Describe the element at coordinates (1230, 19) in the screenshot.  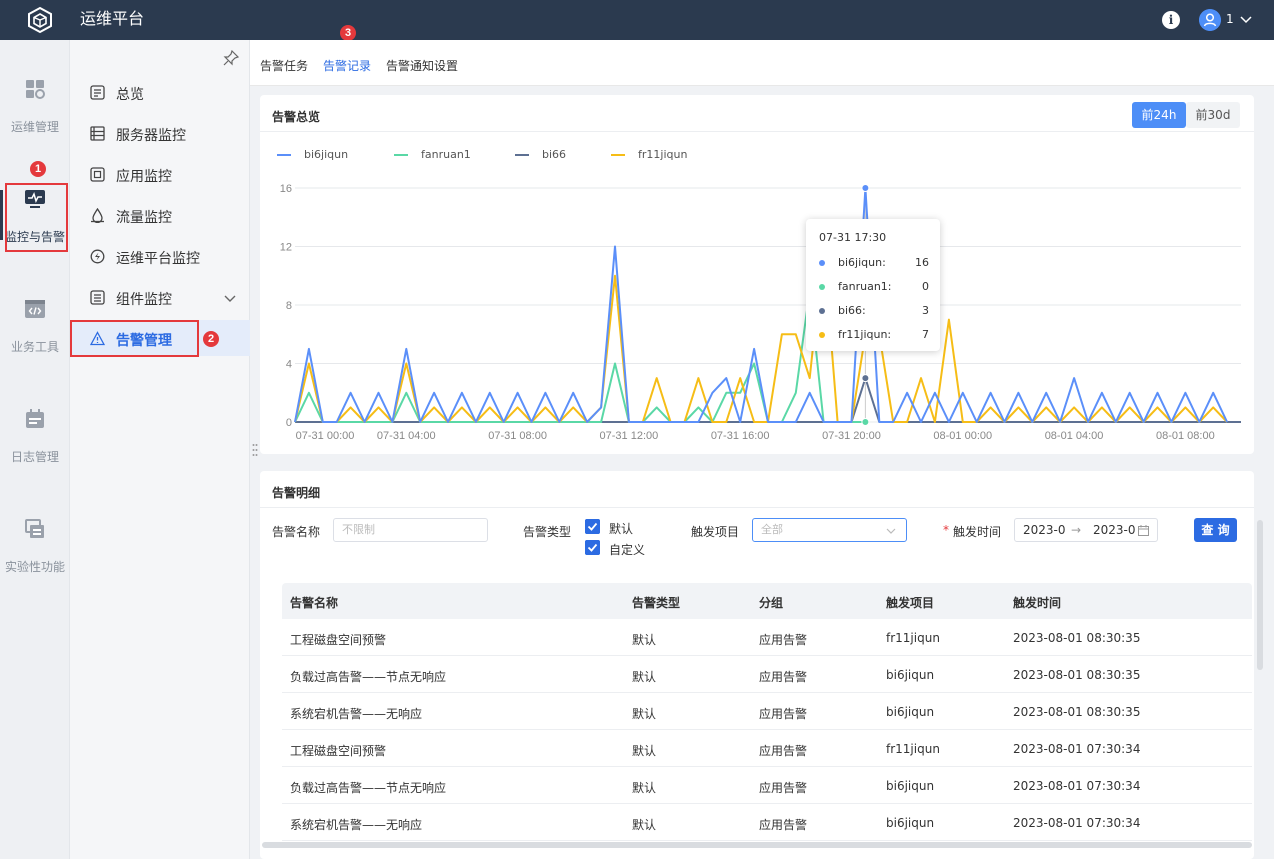
I see `user-name: 1` at that location.